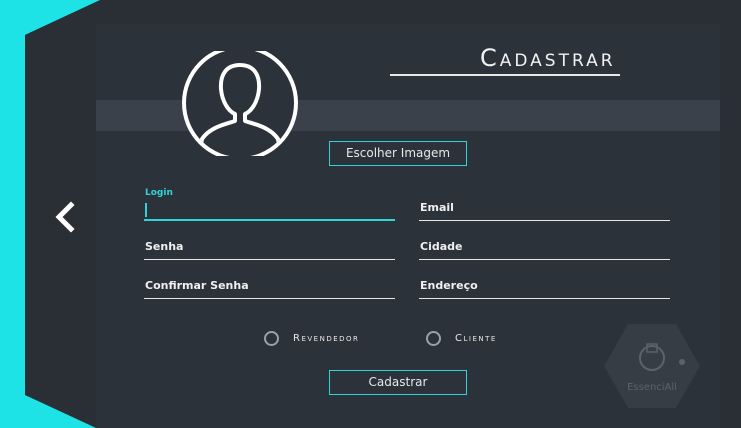 The image size is (741, 428). I want to click on radio-revendedor-label: Revendedor, so click(326, 338).